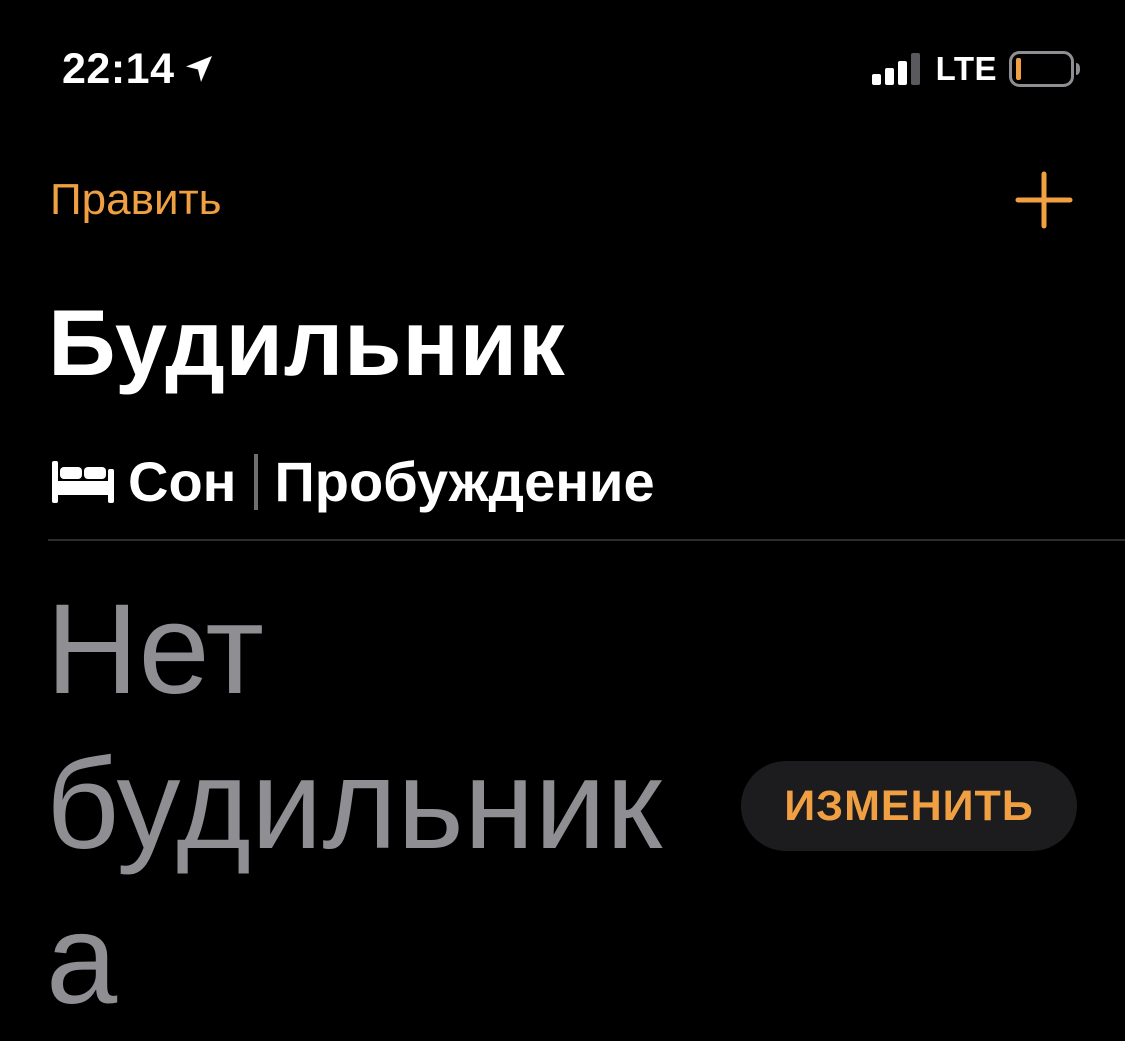  I want to click on status-time-group: 22:14, so click(138, 69).